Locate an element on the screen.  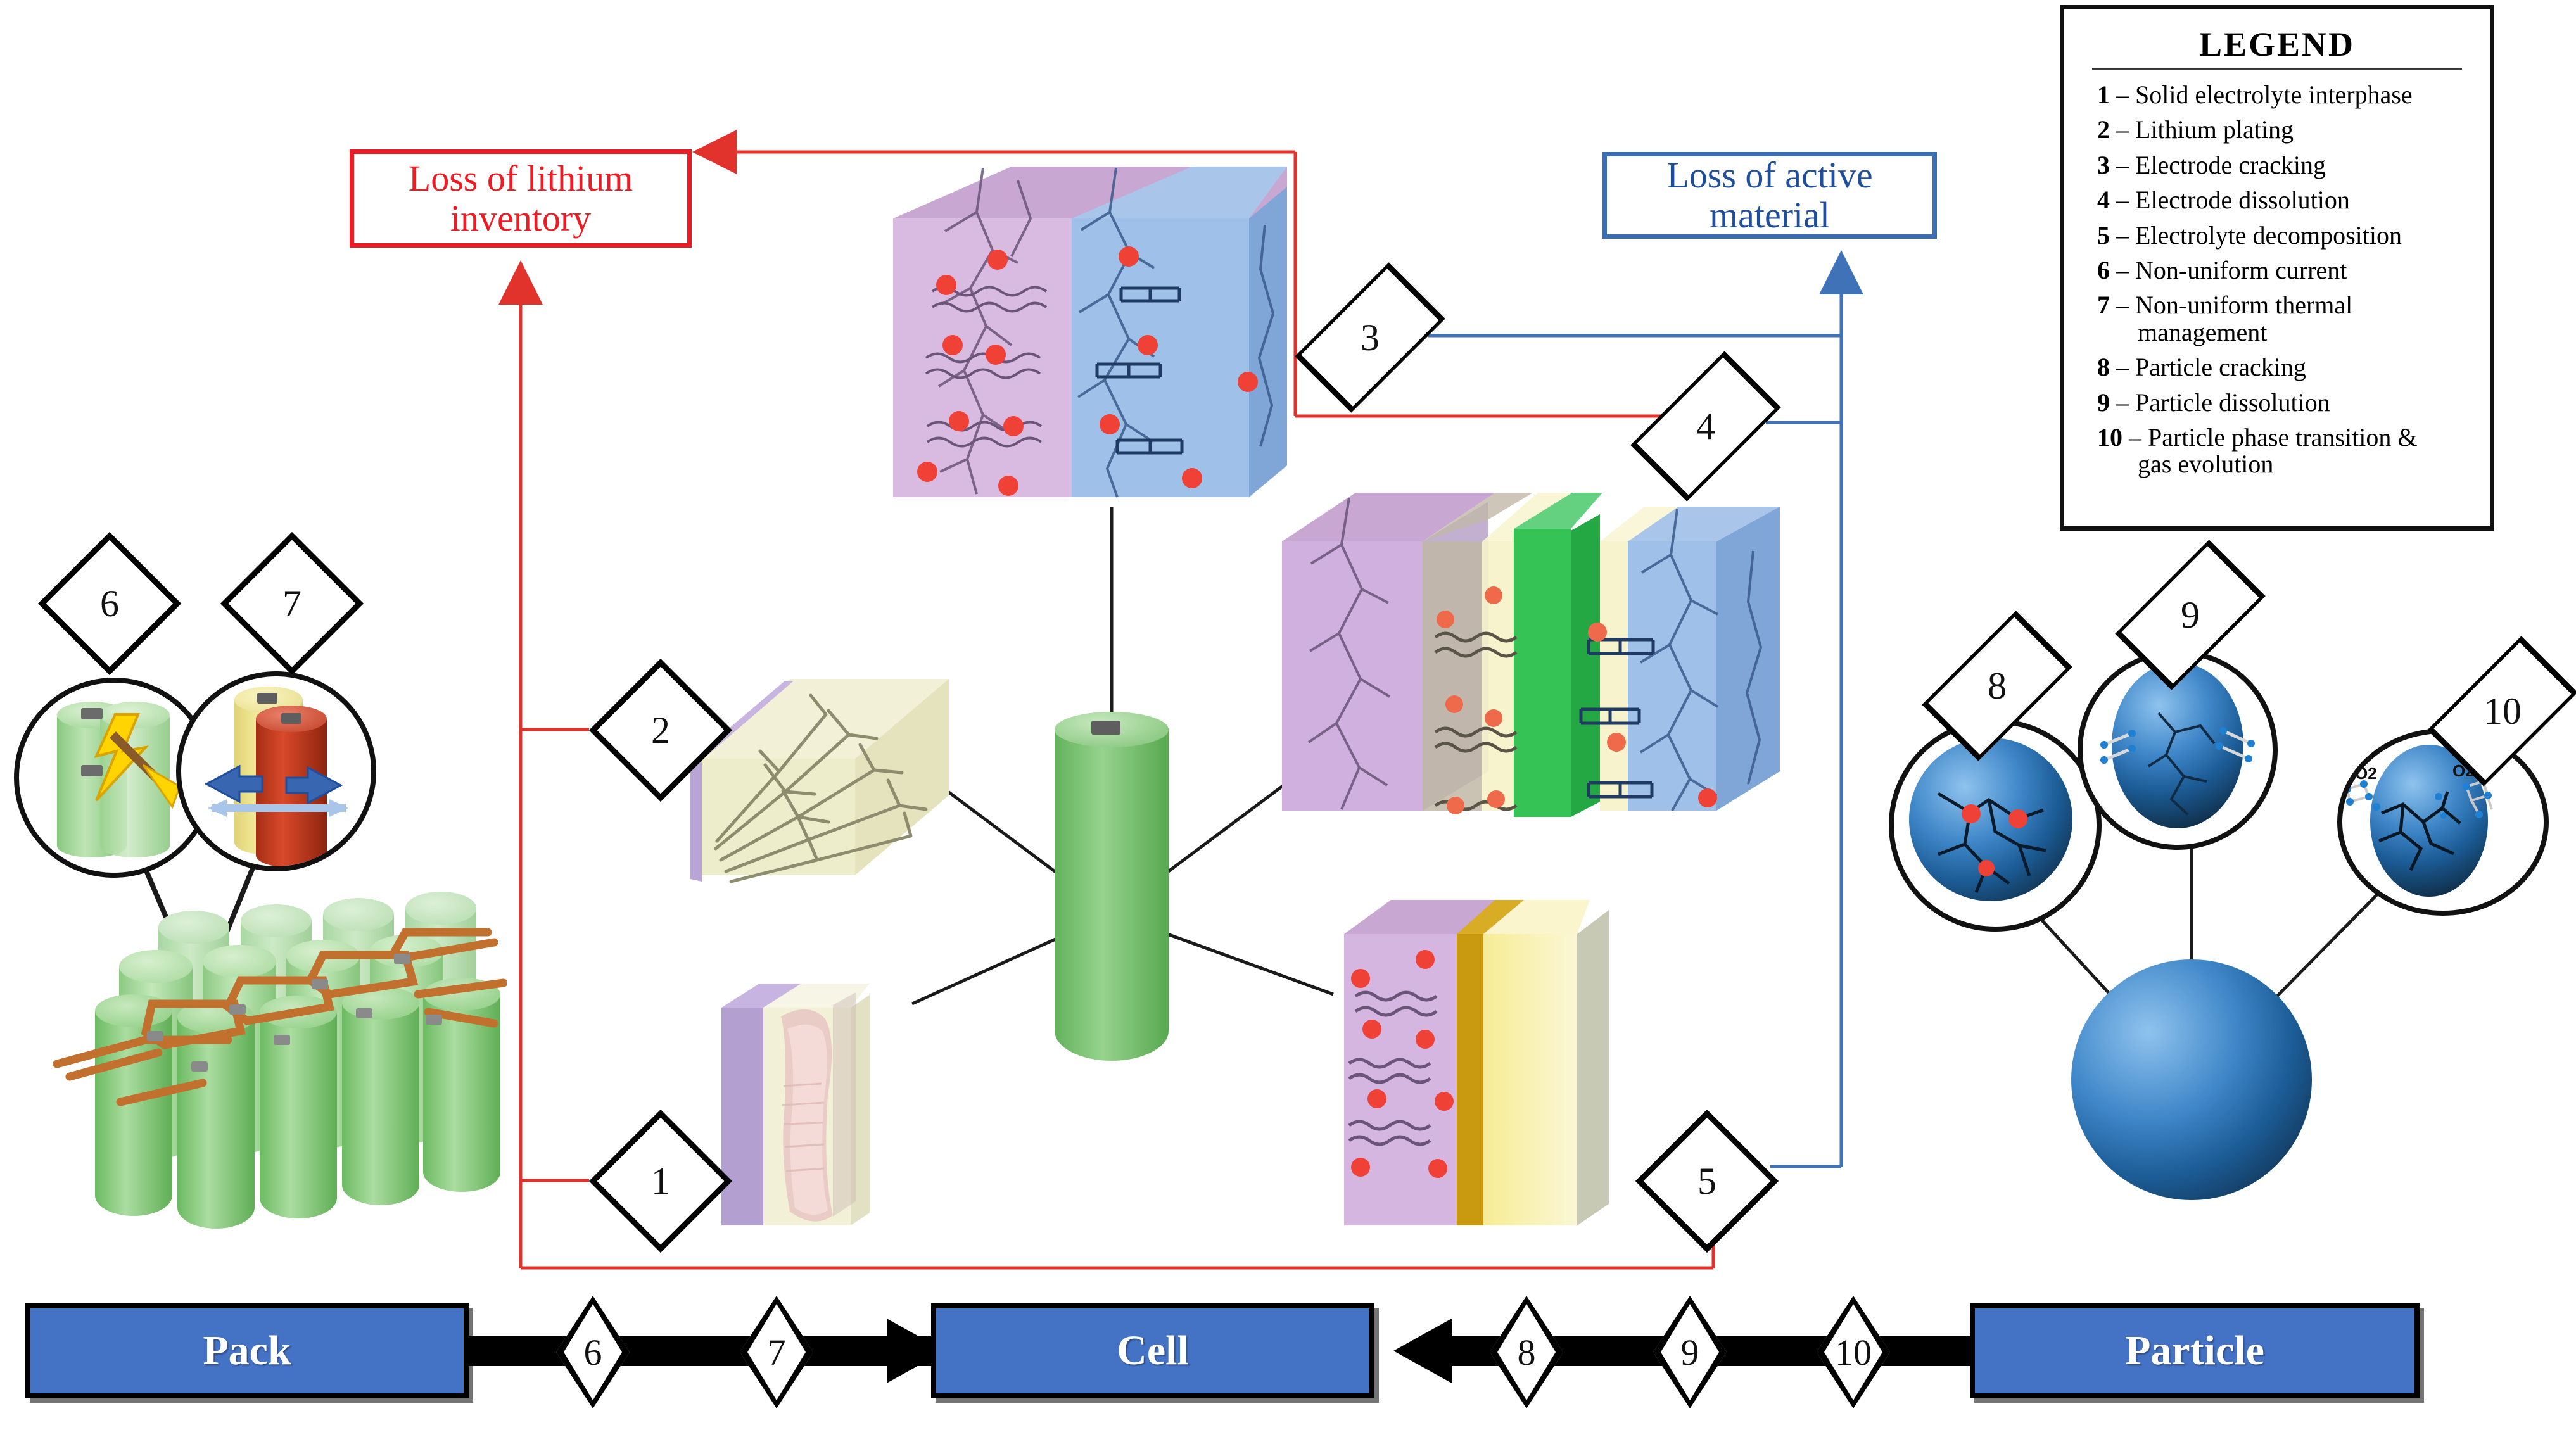
loss-of-active-material-label: Loss of active material is located at coordinates (1770, 195).